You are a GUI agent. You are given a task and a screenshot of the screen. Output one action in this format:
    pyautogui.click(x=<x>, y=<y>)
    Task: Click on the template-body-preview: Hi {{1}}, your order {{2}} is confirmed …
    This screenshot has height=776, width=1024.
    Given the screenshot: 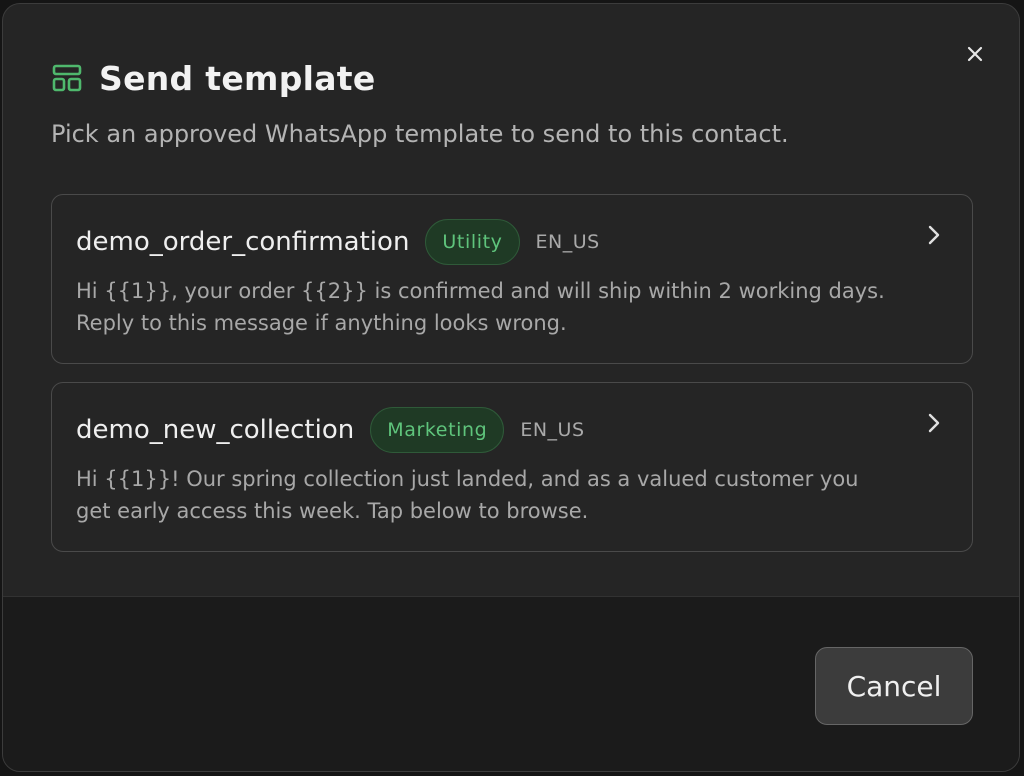 What is the action you would take?
    pyautogui.click(x=480, y=307)
    